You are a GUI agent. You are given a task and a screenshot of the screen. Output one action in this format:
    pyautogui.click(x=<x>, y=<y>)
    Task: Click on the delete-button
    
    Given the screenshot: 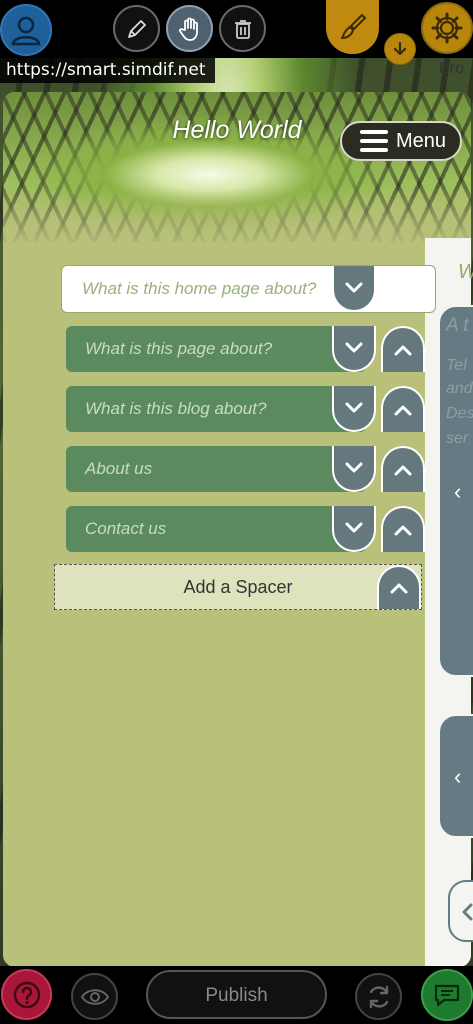 What is the action you would take?
    pyautogui.click(x=242, y=28)
    